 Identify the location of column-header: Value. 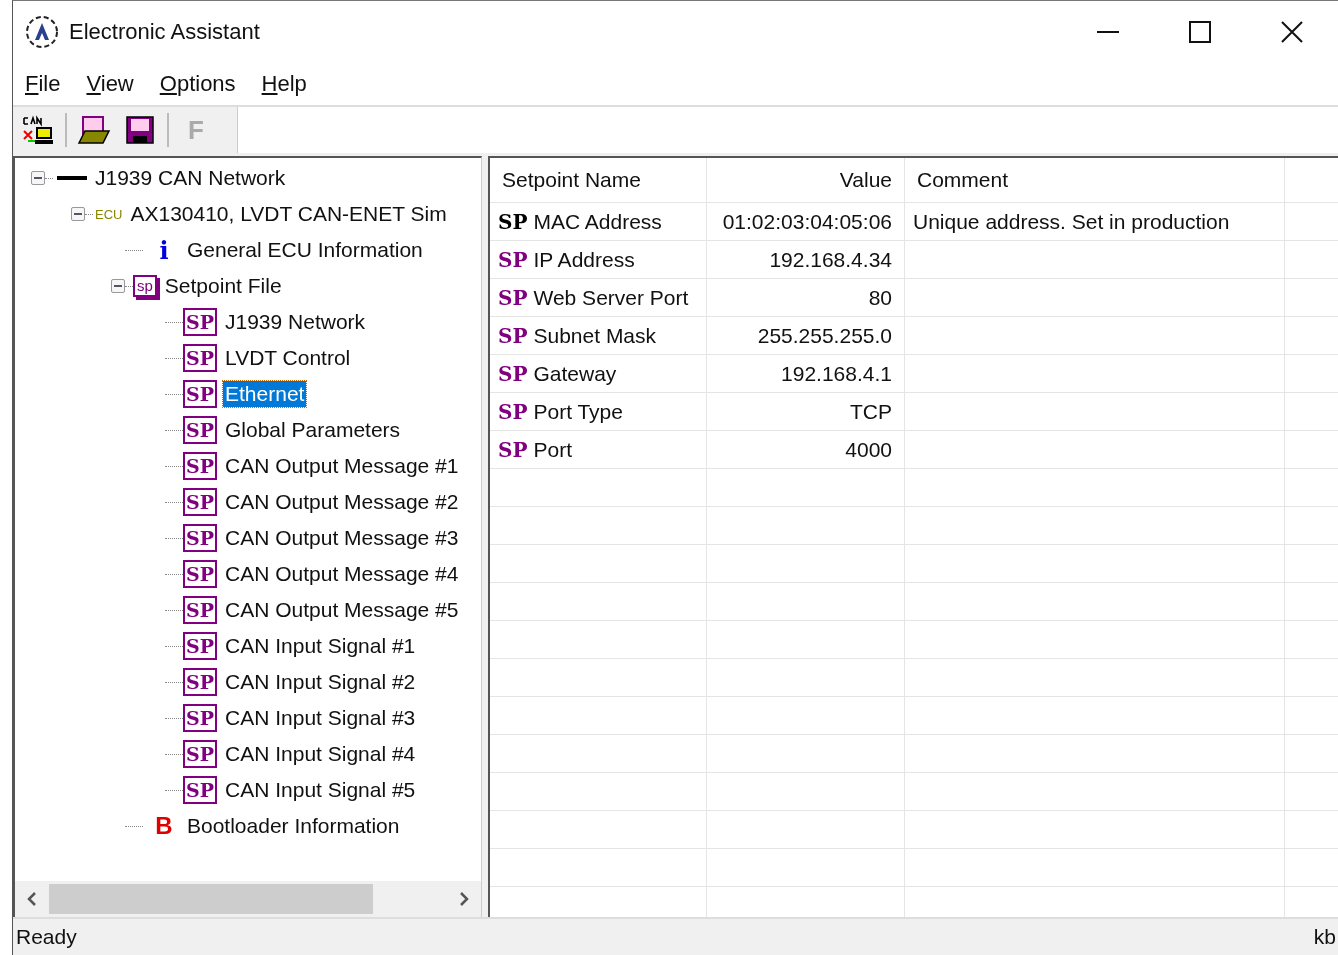
(805, 180).